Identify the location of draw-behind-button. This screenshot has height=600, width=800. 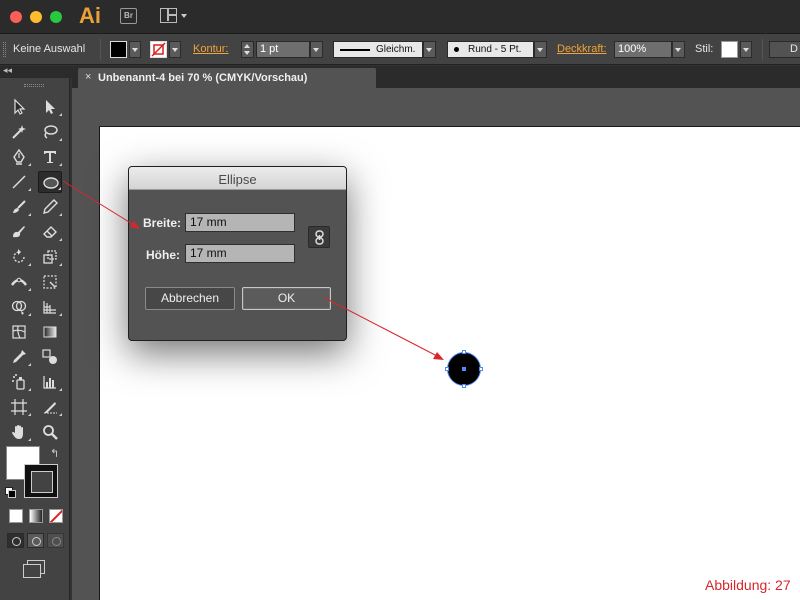
(35, 540).